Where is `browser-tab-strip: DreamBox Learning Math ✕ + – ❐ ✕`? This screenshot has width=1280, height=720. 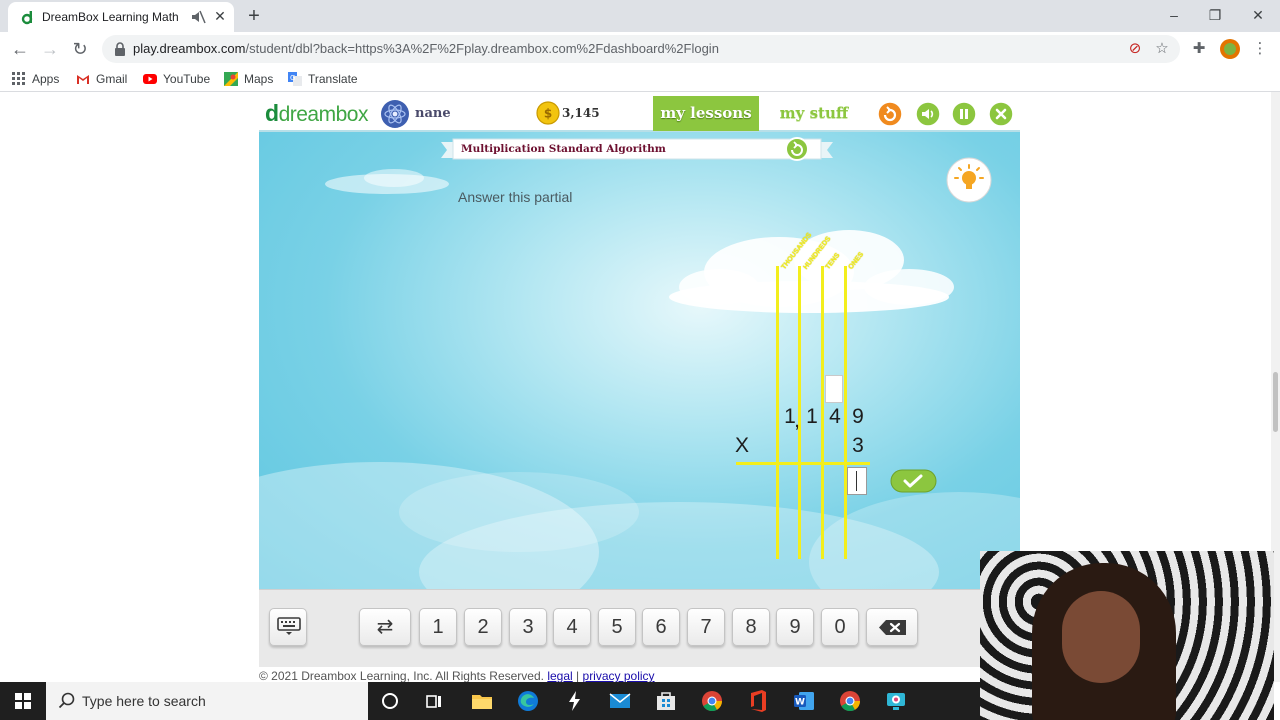
browser-tab-strip: DreamBox Learning Math ✕ + – ❐ ✕ is located at coordinates (640, 16).